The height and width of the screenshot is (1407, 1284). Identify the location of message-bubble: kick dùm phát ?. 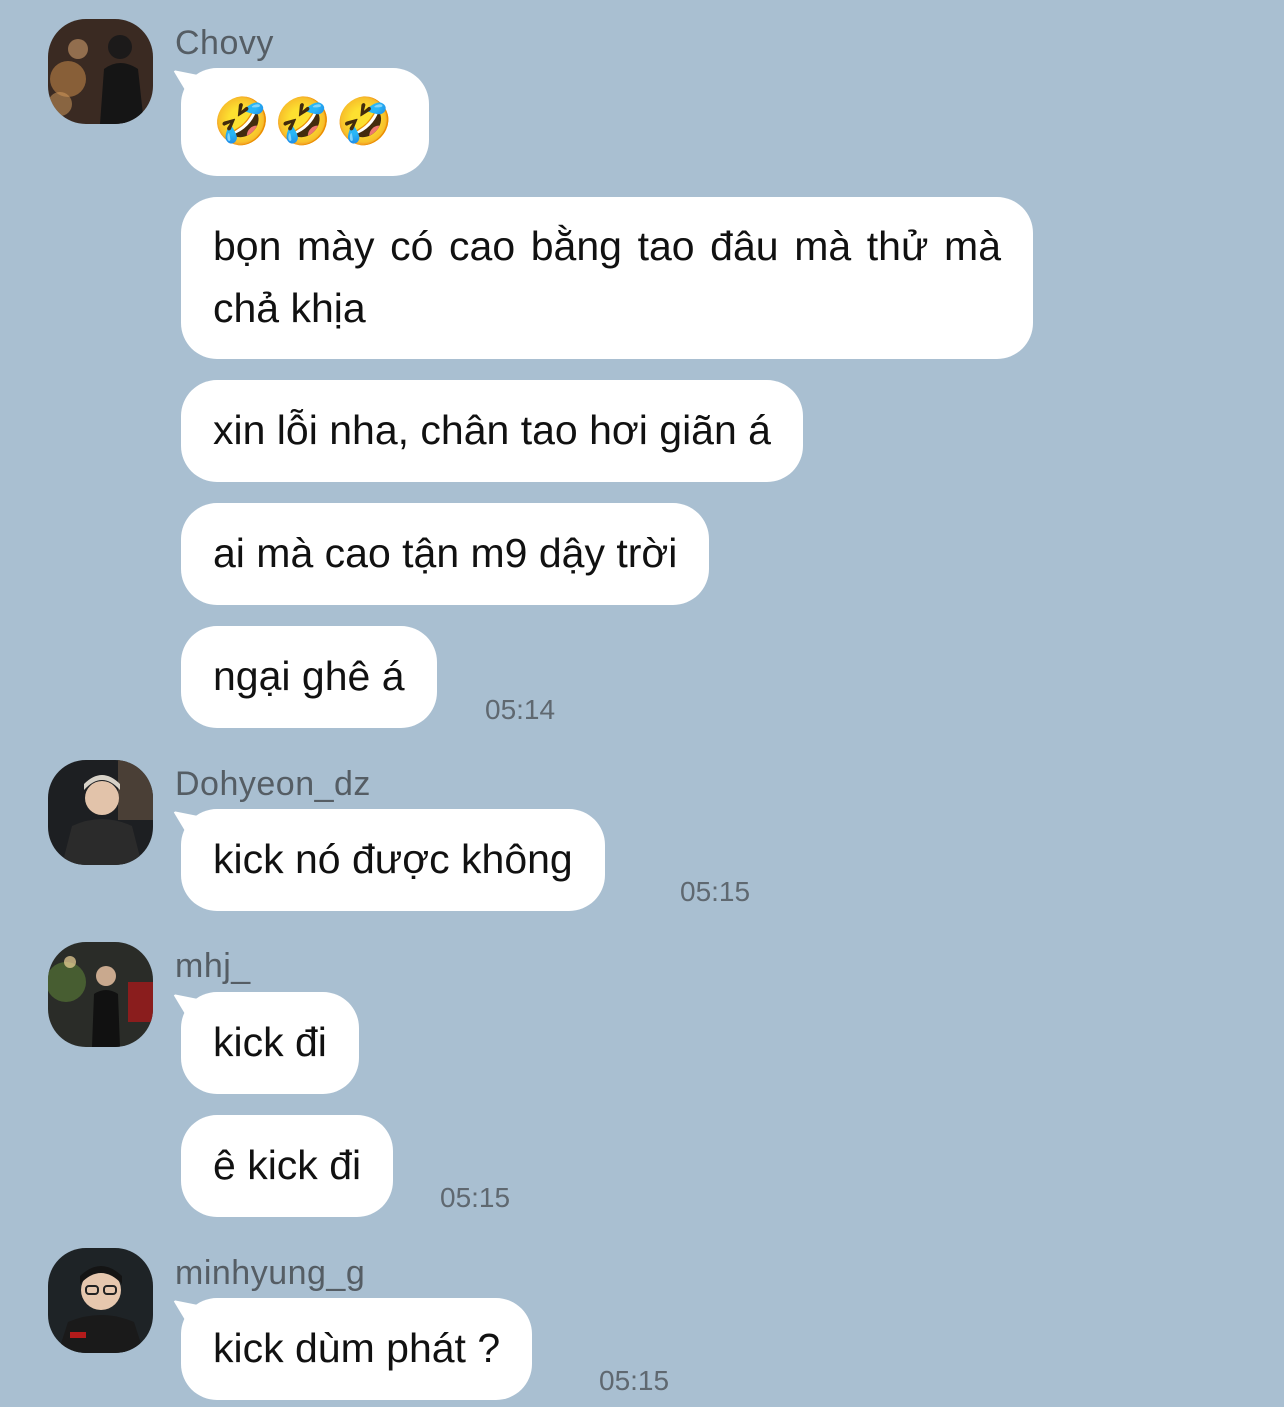
(357, 1349).